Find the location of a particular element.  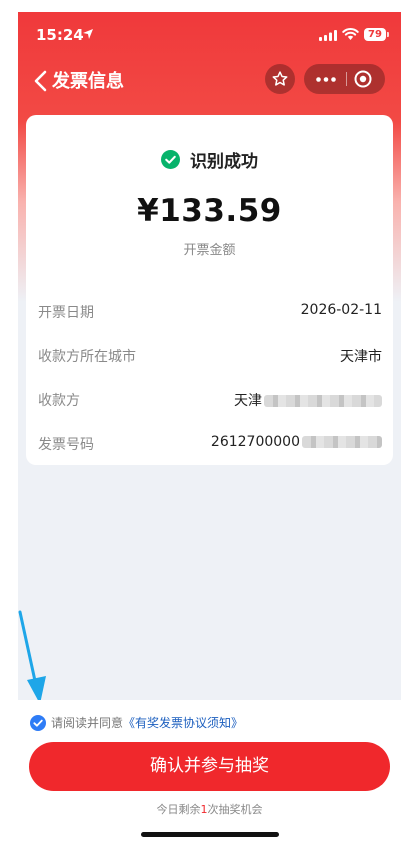

field-row-payee: 收款方 天津 is located at coordinates (210, 400).